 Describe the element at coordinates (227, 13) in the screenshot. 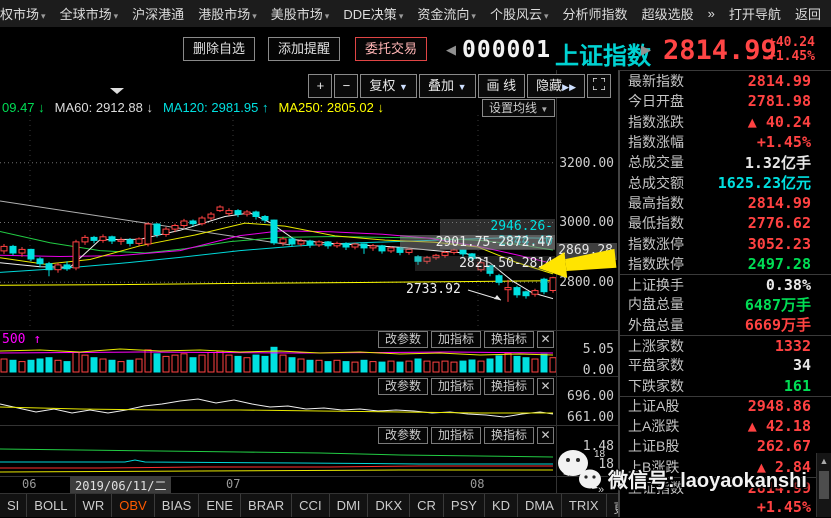

I see `menu-item-港股市场: 港股市场 ▾` at that location.